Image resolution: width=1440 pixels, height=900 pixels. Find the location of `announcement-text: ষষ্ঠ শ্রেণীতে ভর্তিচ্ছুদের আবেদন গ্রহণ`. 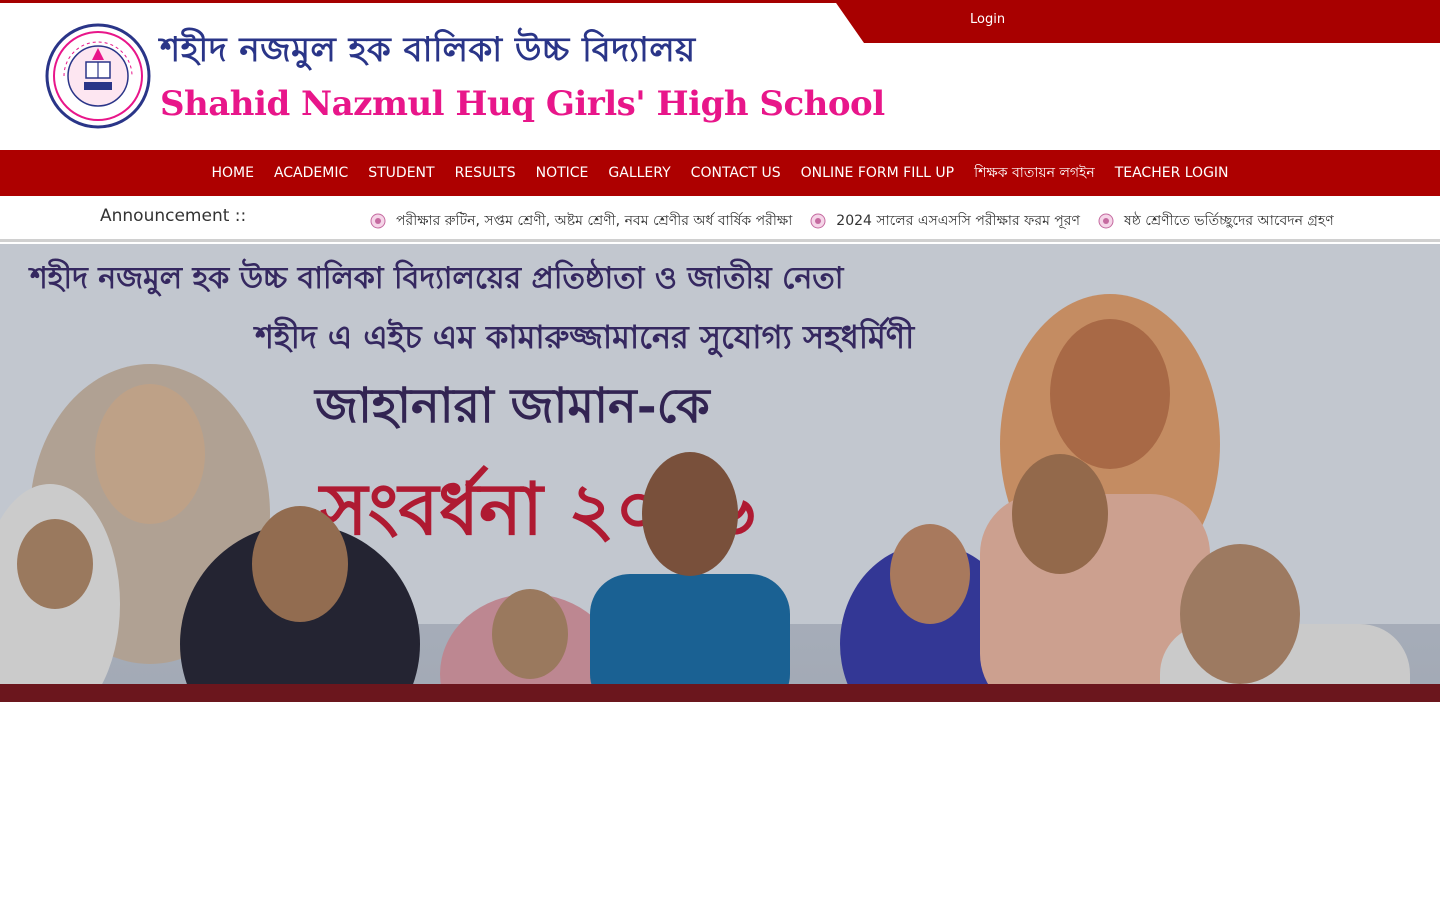

announcement-text: ষষ্ঠ শ্রেণীতে ভর্তিচ্ছুদের আবেদন গ্রহণ is located at coordinates (1228, 221).